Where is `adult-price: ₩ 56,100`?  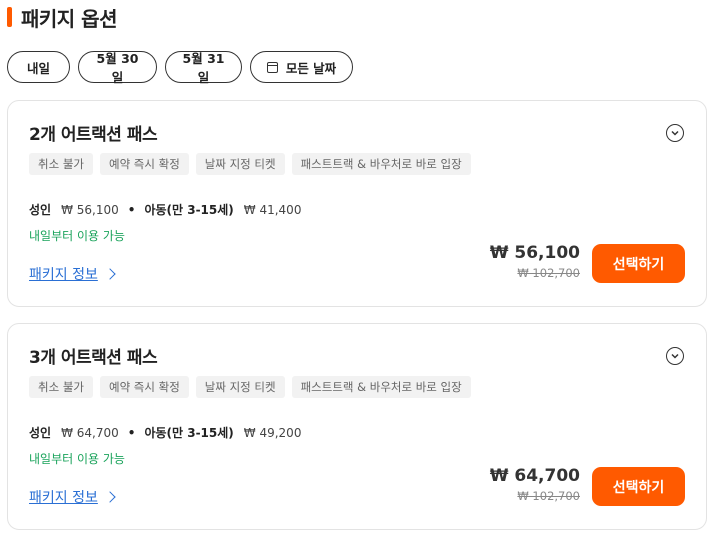 adult-price: ₩ 56,100 is located at coordinates (90, 209).